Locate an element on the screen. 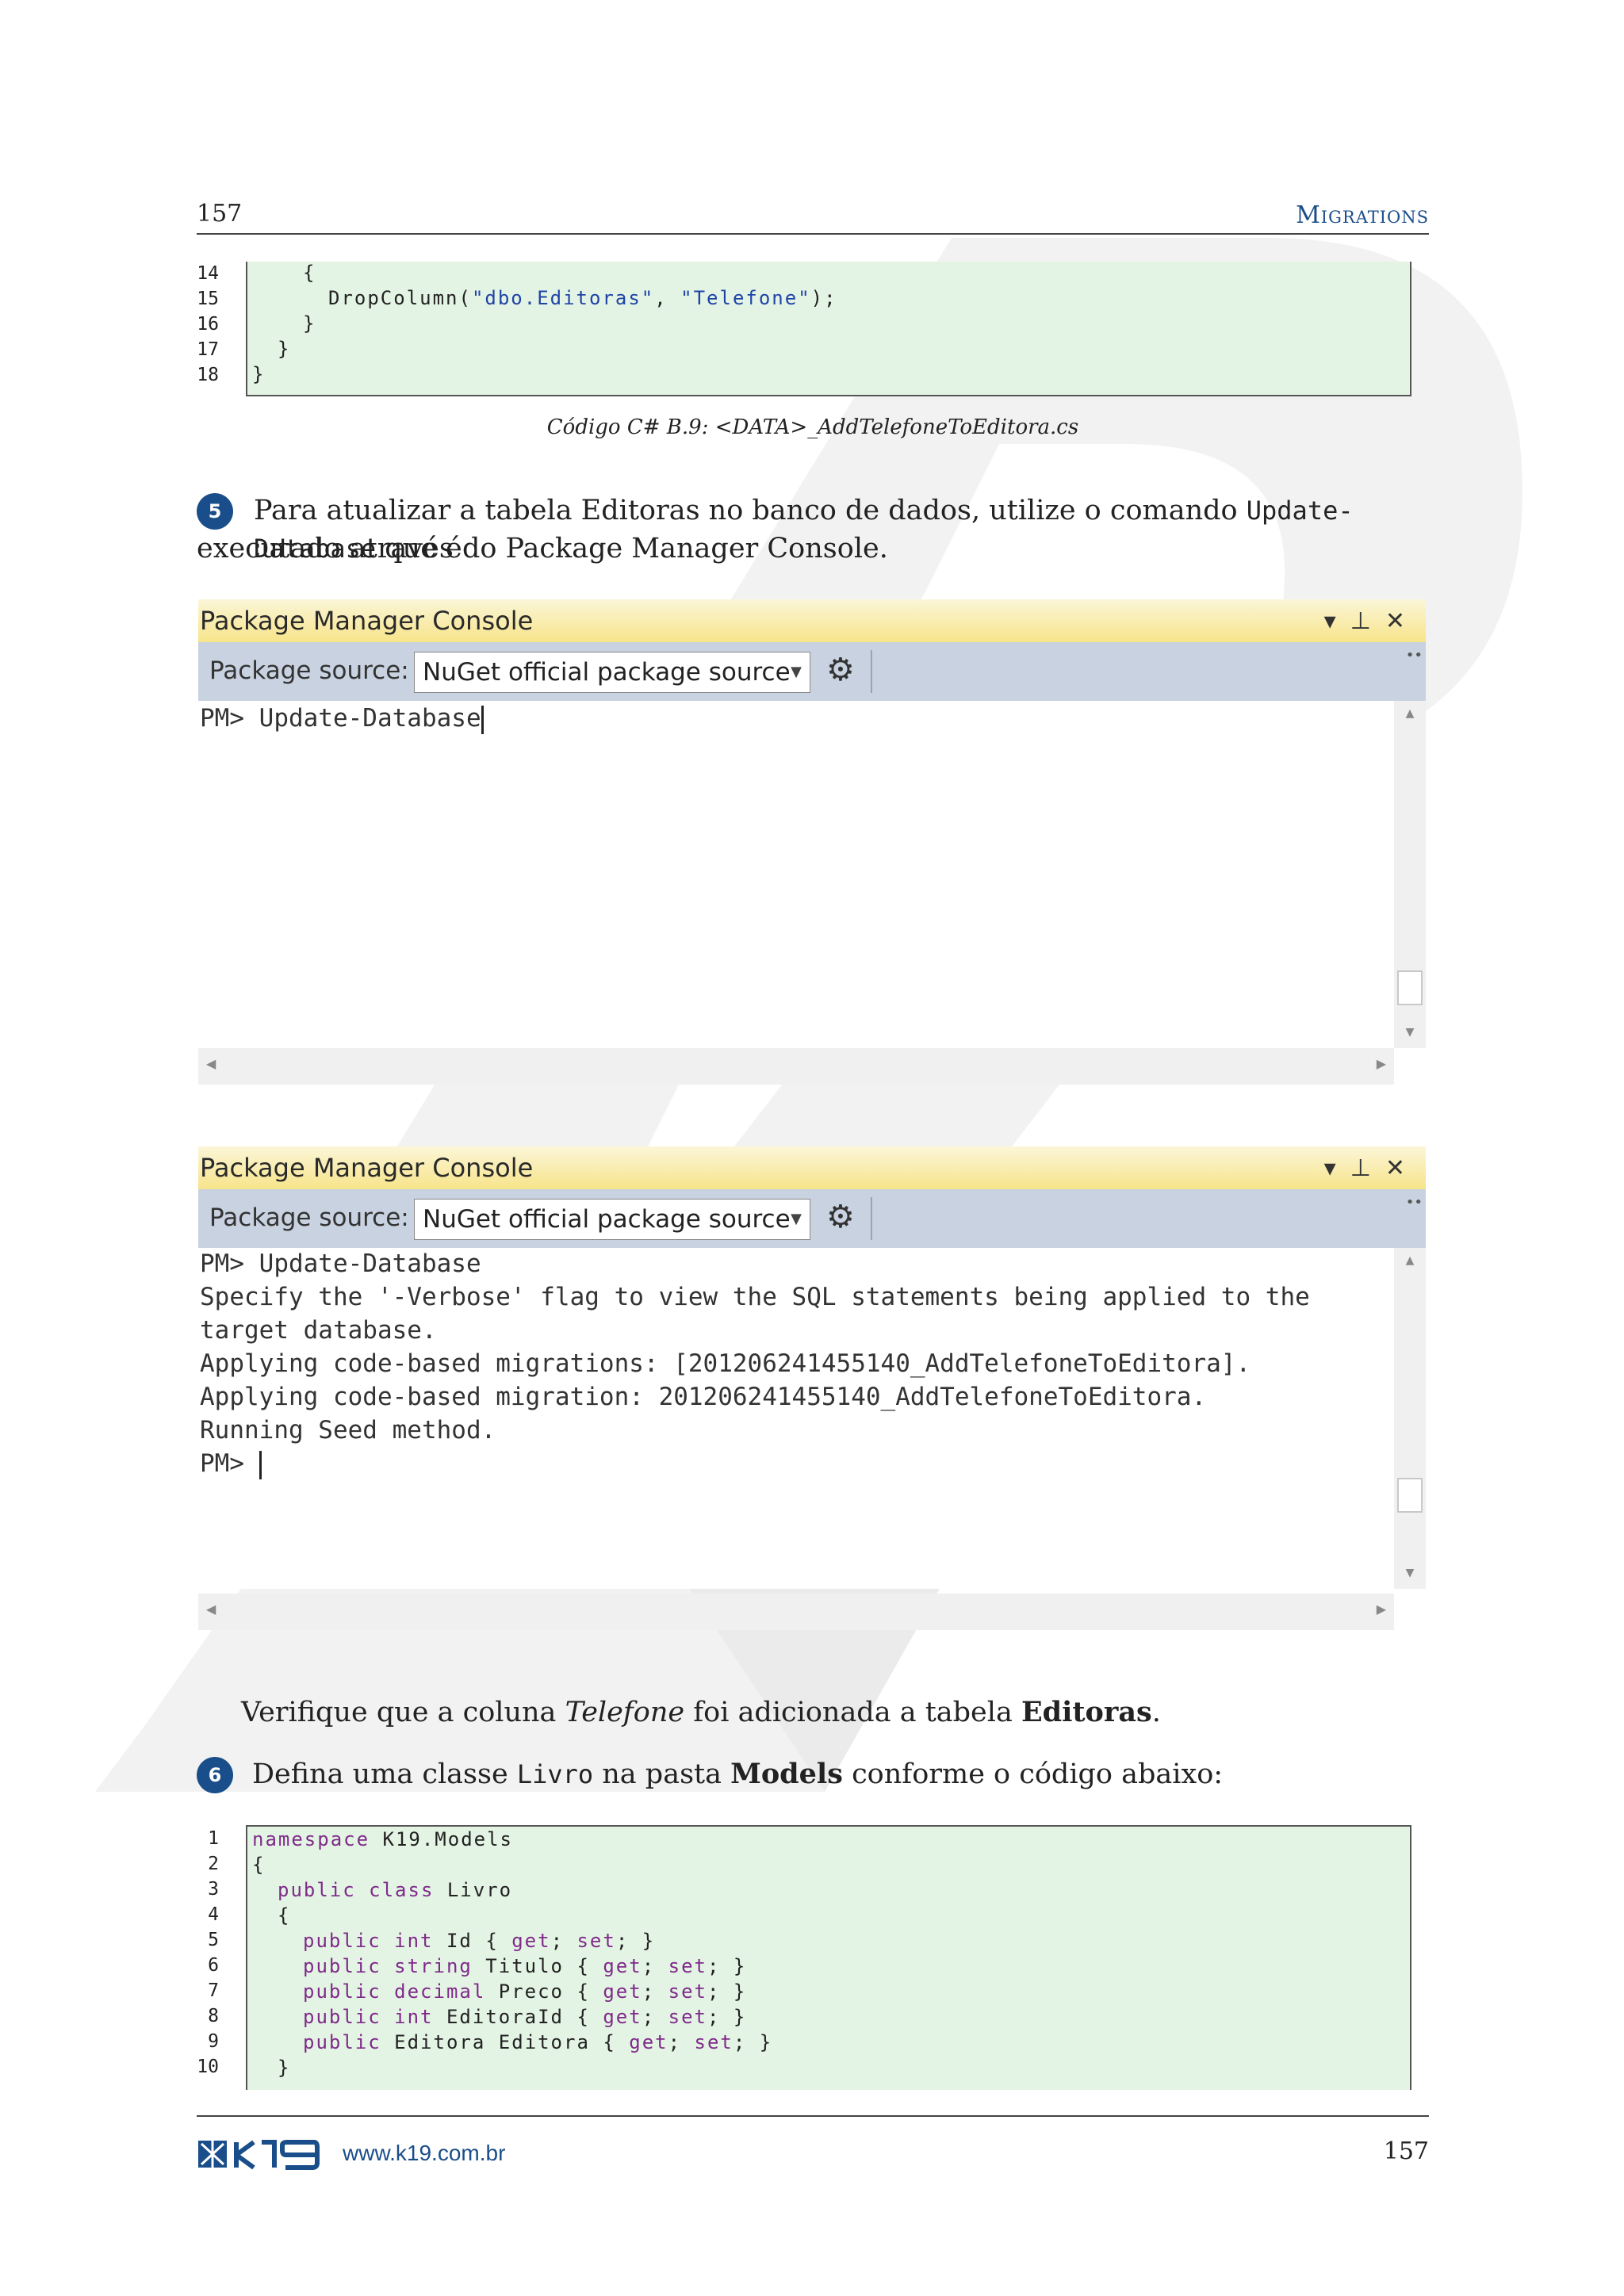 Image resolution: width=1624 pixels, height=2296 pixels. code-line-8: public int EditoraId { get; set; } is located at coordinates (525, 2017).